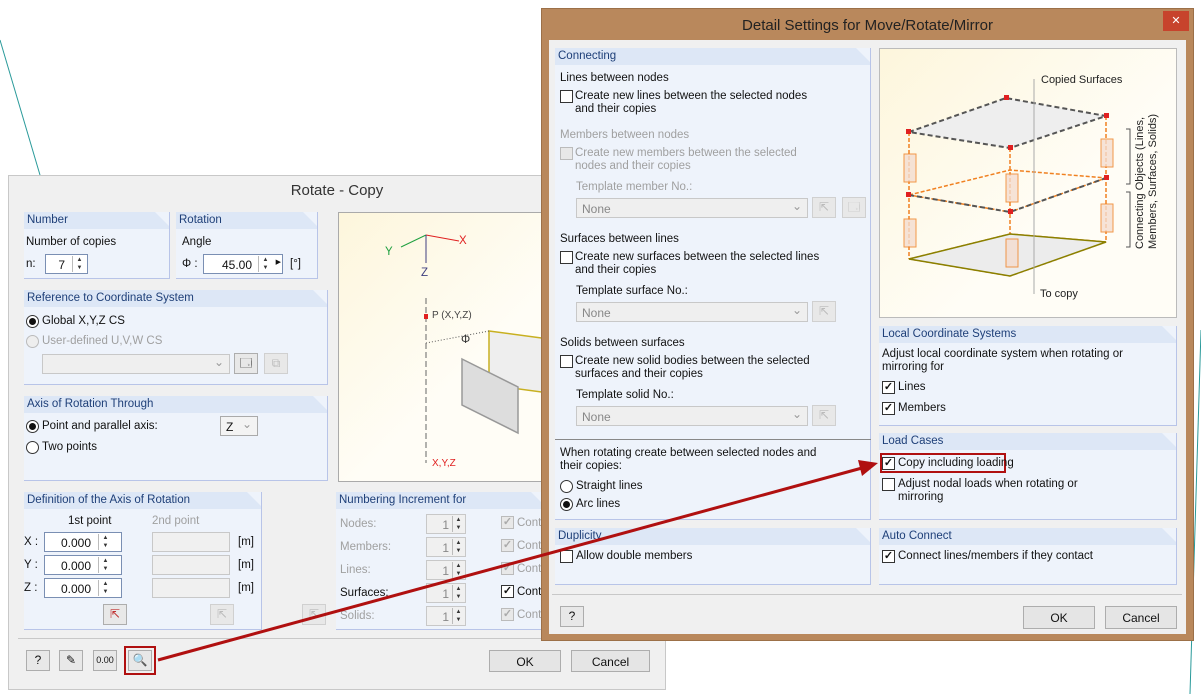 The width and height of the screenshot is (1201, 694). I want to click on y2-input, so click(191, 565).